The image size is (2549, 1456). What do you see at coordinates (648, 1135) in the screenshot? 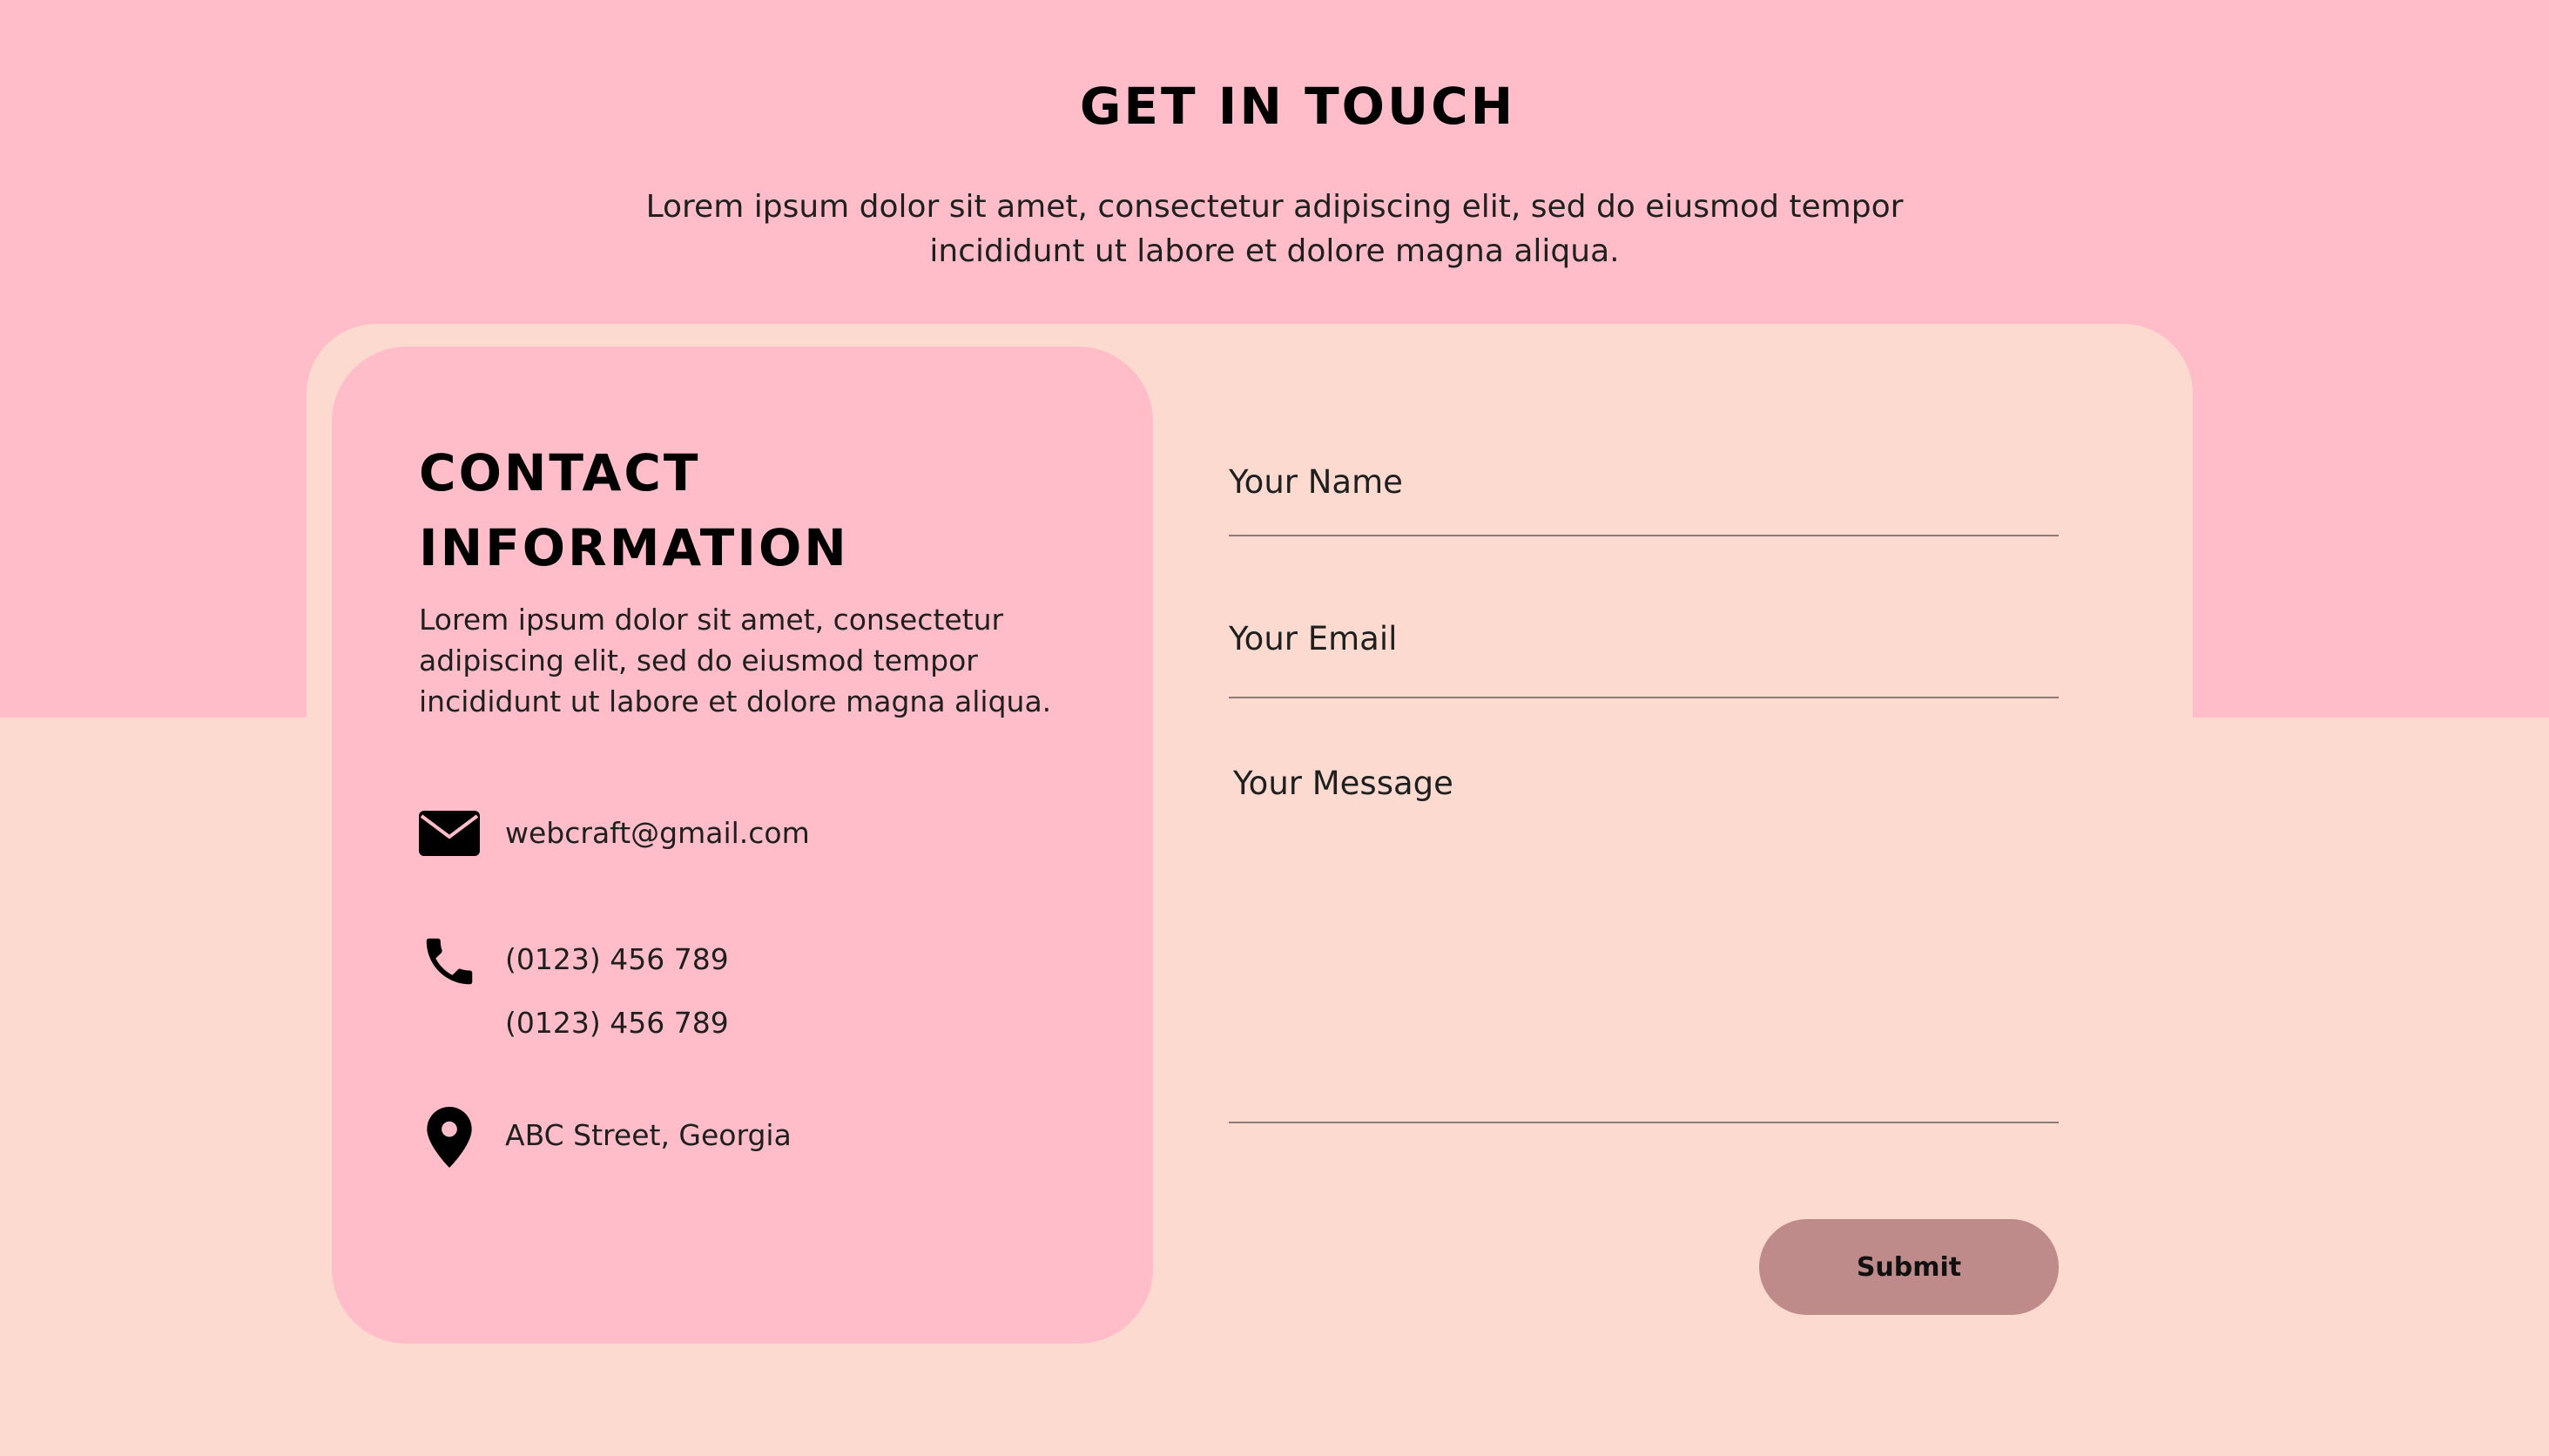
I see `contact-address: ABC Street, Georgia` at bounding box center [648, 1135].